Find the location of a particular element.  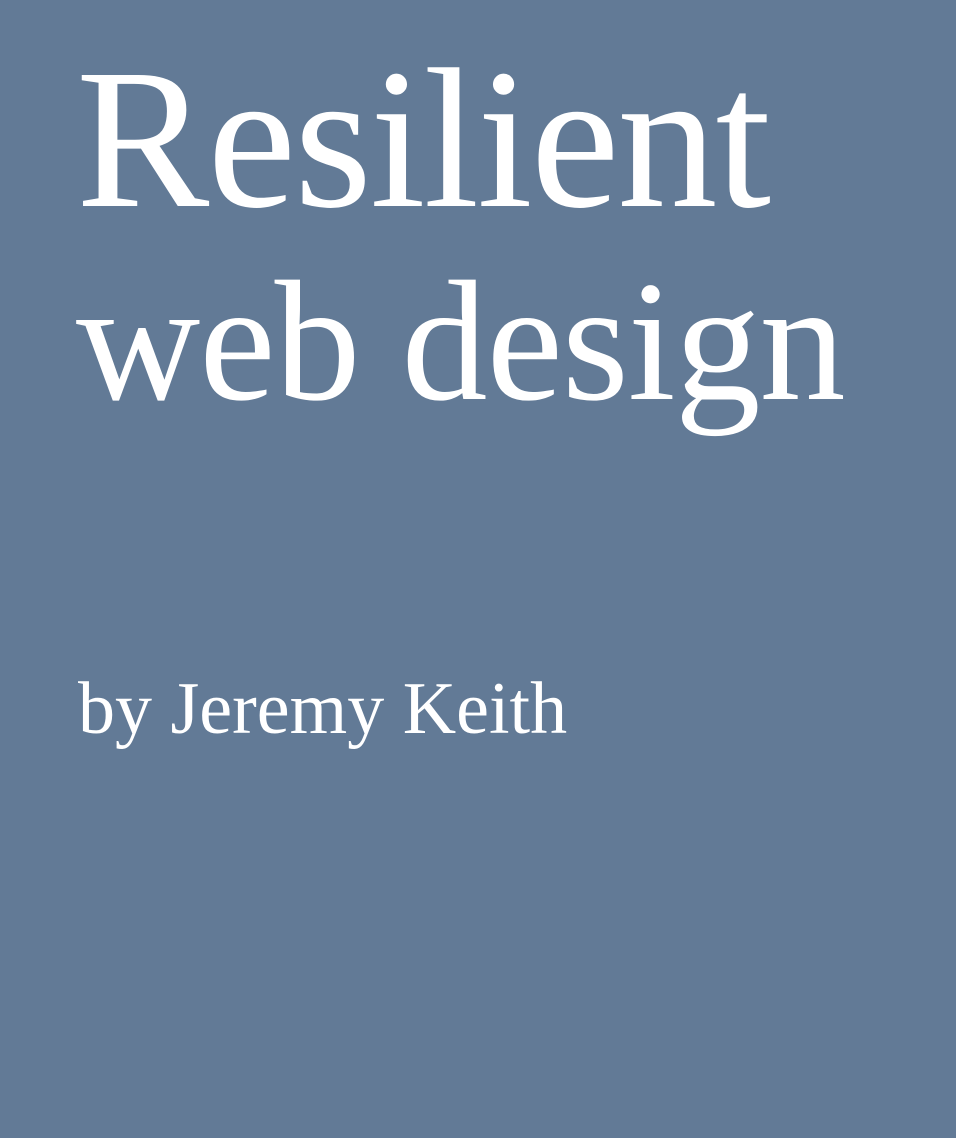

book-title-line-1: Resilient is located at coordinates (423, 139).